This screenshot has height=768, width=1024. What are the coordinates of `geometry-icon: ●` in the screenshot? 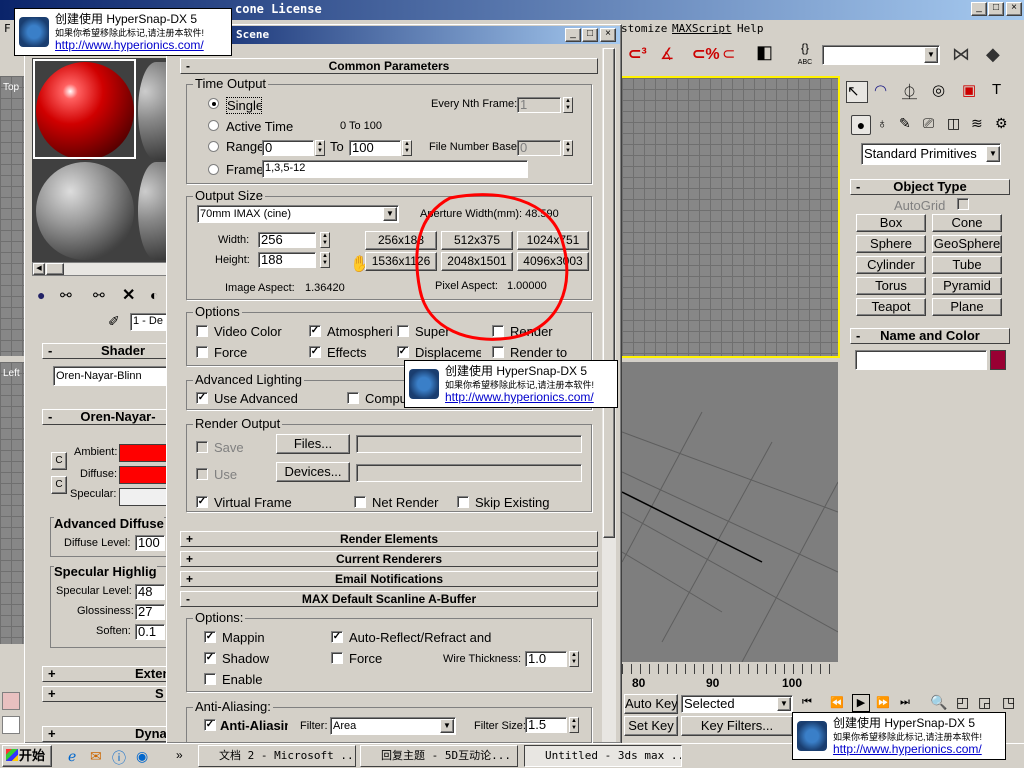 It's located at (861, 125).